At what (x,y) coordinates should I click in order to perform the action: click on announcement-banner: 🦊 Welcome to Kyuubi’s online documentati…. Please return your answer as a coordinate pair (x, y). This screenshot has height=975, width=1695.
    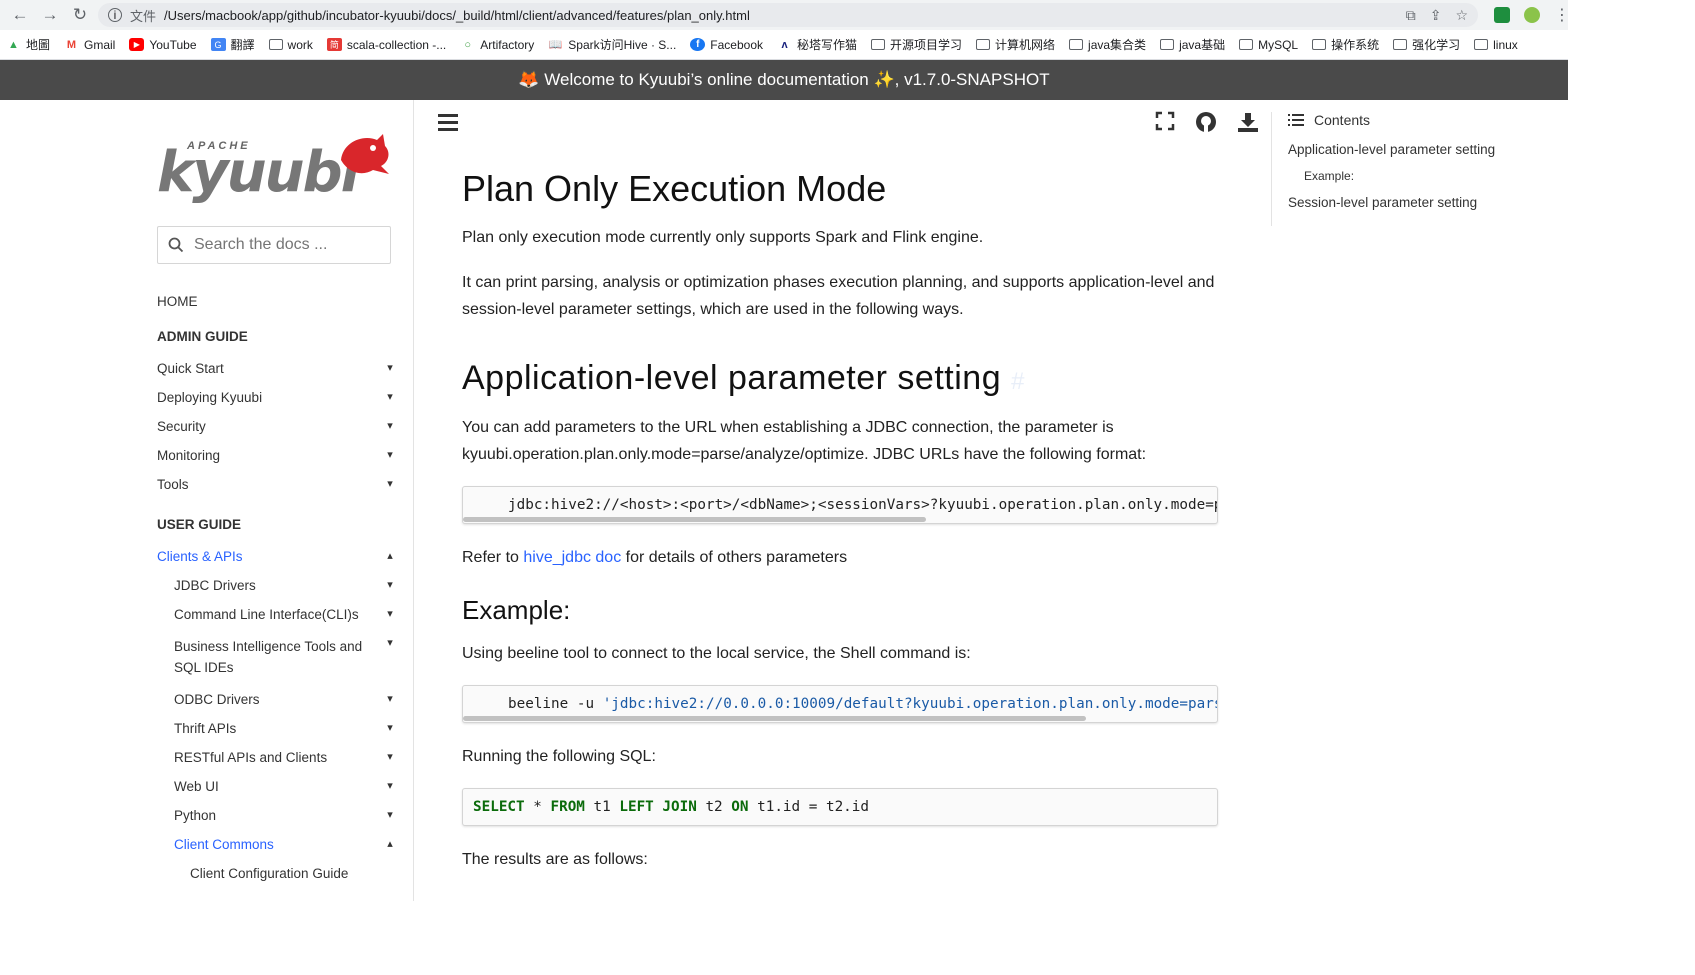
    Looking at the image, I should click on (784, 80).